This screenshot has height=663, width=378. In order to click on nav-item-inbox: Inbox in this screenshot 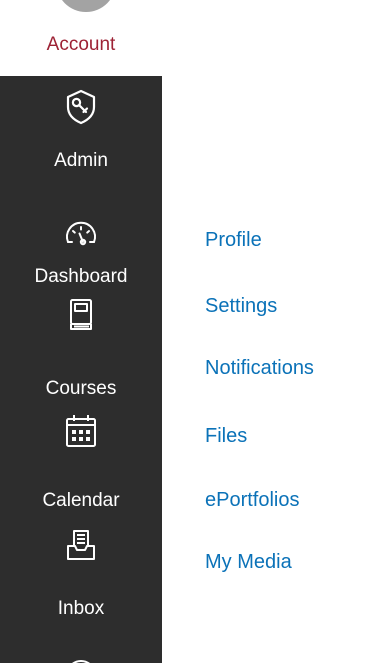, I will do `click(81, 563)`.